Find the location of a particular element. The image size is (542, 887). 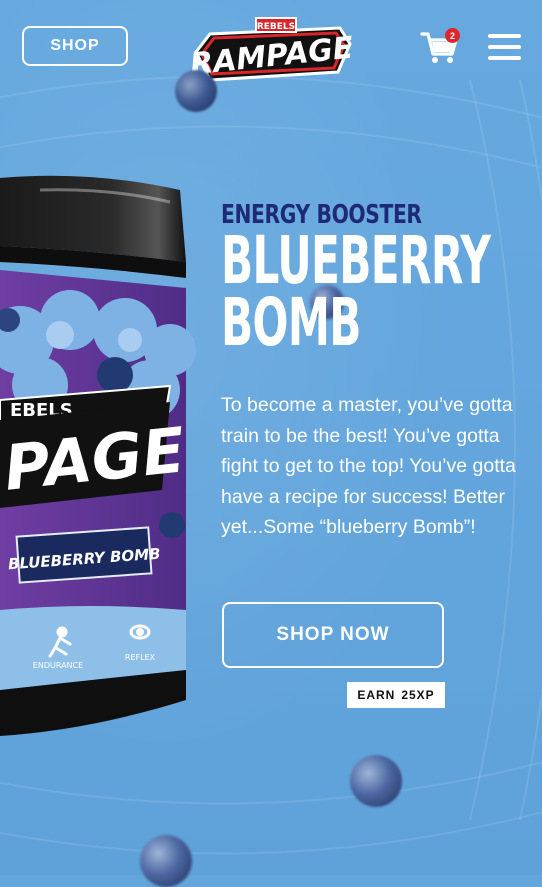

product-title: BLUEBERRY BOMB is located at coordinates (356, 291).